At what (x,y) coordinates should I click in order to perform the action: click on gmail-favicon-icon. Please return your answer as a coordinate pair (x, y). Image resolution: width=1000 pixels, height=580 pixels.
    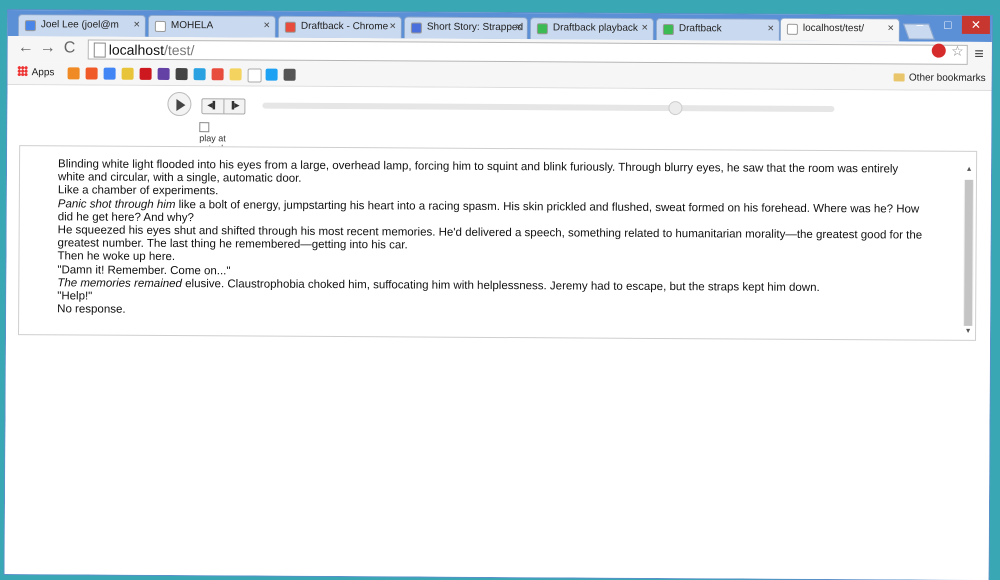
    Looking at the image, I should click on (30, 26).